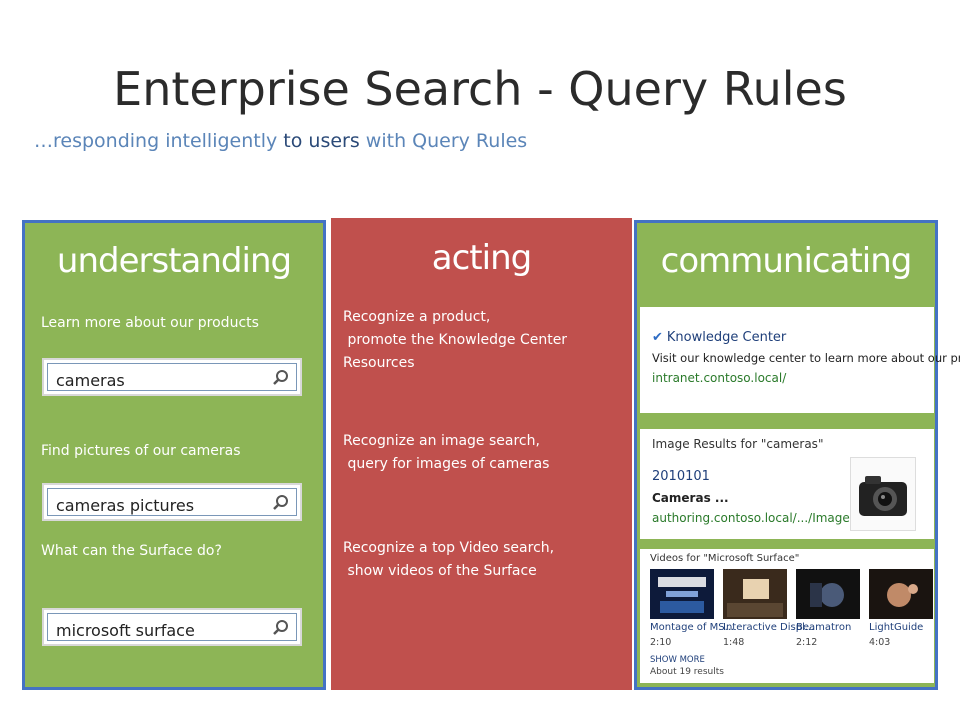 Image resolution: width=960 pixels, height=720 pixels. What do you see at coordinates (90, 380) in the screenshot?
I see `search-query-text: cameras` at bounding box center [90, 380].